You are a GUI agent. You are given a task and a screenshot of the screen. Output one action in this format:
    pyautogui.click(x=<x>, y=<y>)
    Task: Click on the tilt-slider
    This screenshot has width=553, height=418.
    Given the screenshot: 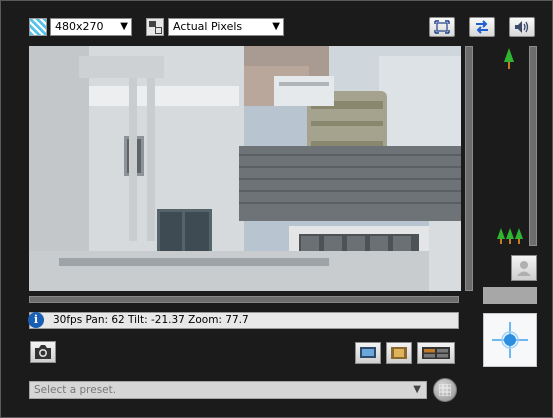 What is the action you would take?
    pyautogui.click(x=469, y=168)
    